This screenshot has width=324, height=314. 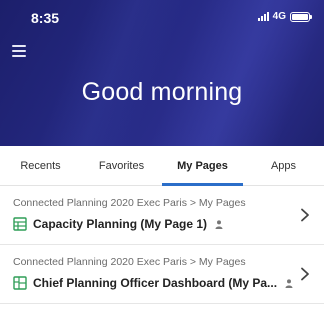 What do you see at coordinates (19, 51) in the screenshot?
I see `menu-button` at bounding box center [19, 51].